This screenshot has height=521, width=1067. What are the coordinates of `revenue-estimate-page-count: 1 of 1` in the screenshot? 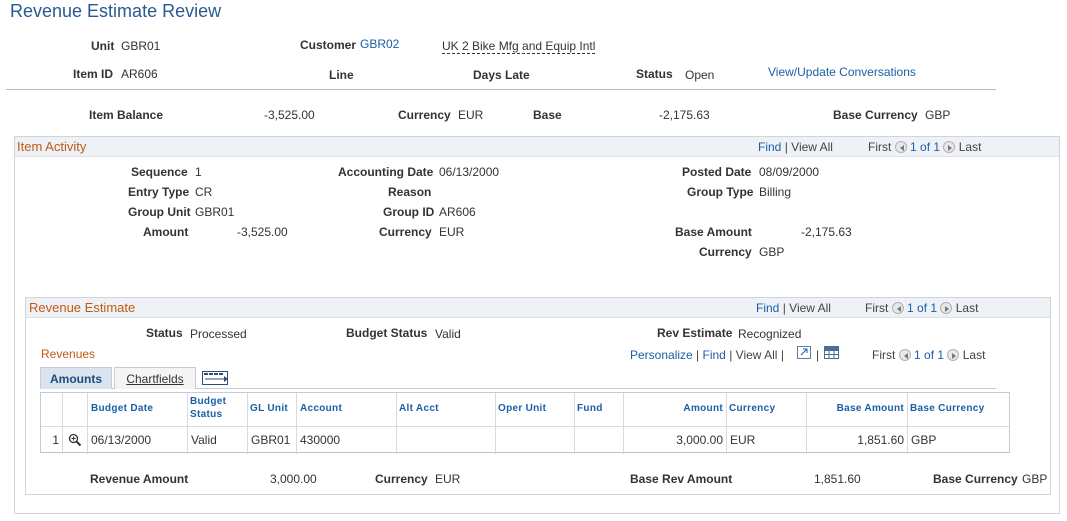 It's located at (922, 308).